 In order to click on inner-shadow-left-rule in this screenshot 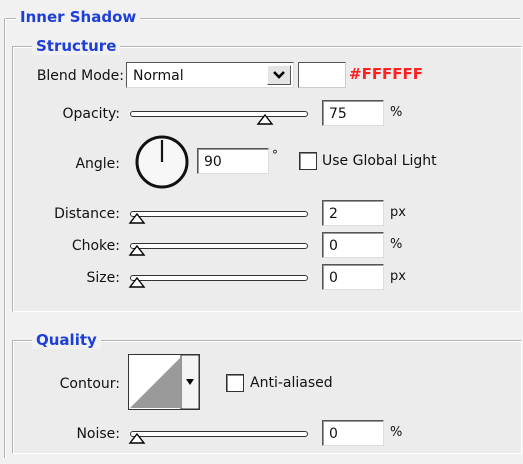, I will do `click(5, 238)`.